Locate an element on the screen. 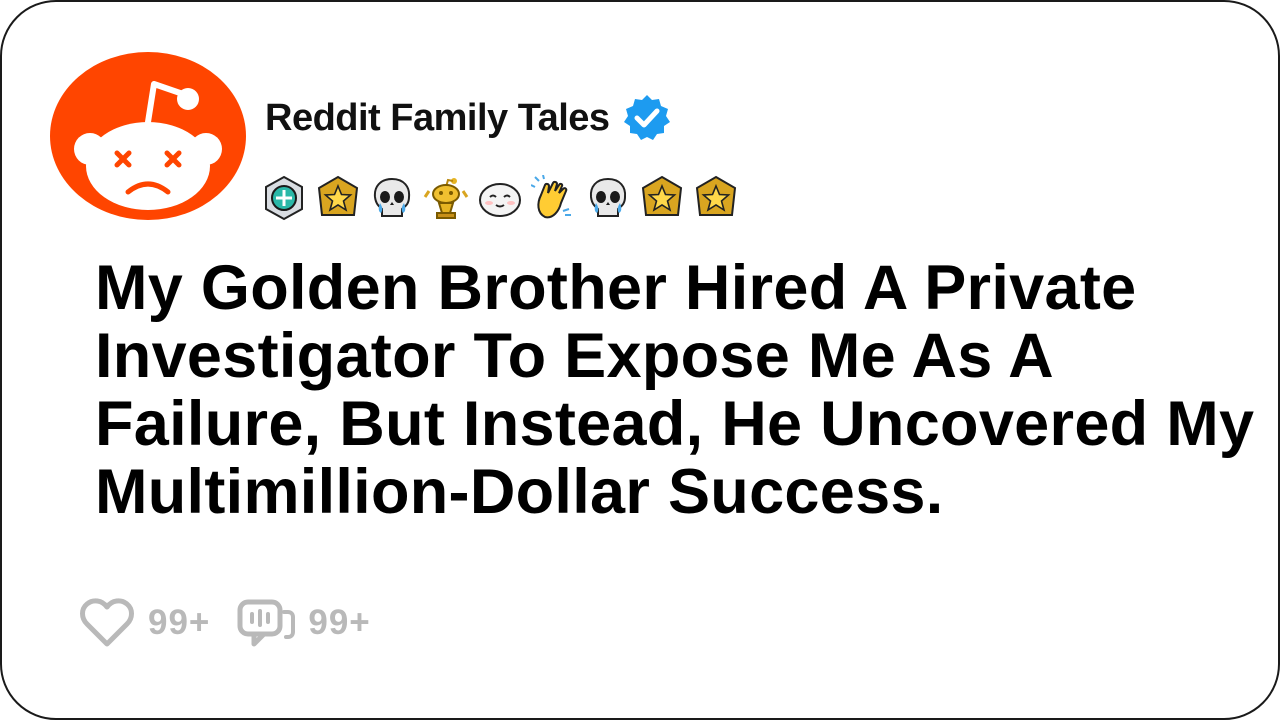  helper-badge-icon is located at coordinates (284, 198).